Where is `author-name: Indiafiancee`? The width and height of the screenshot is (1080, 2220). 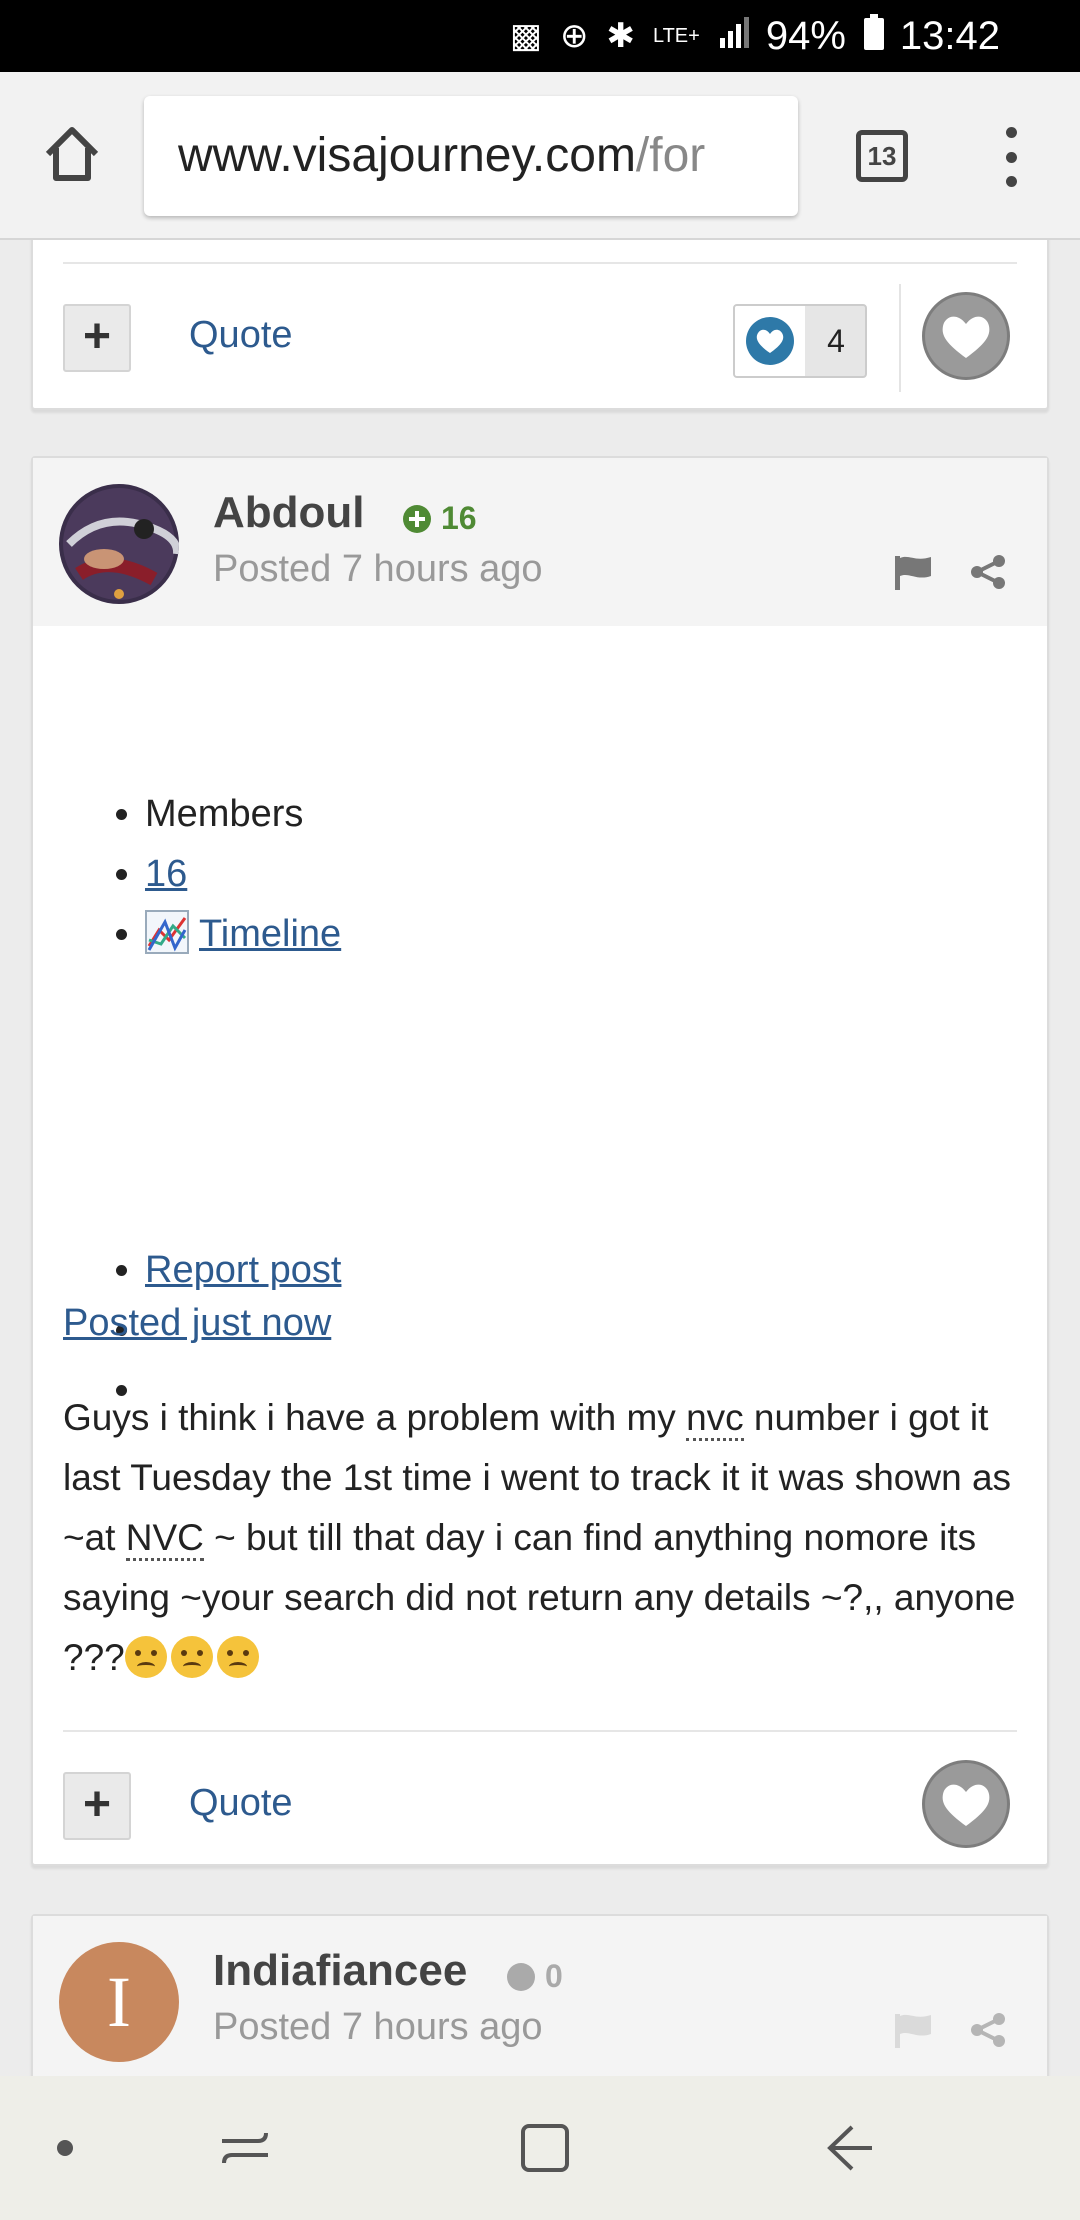
author-name: Indiafiancee is located at coordinates (340, 1971).